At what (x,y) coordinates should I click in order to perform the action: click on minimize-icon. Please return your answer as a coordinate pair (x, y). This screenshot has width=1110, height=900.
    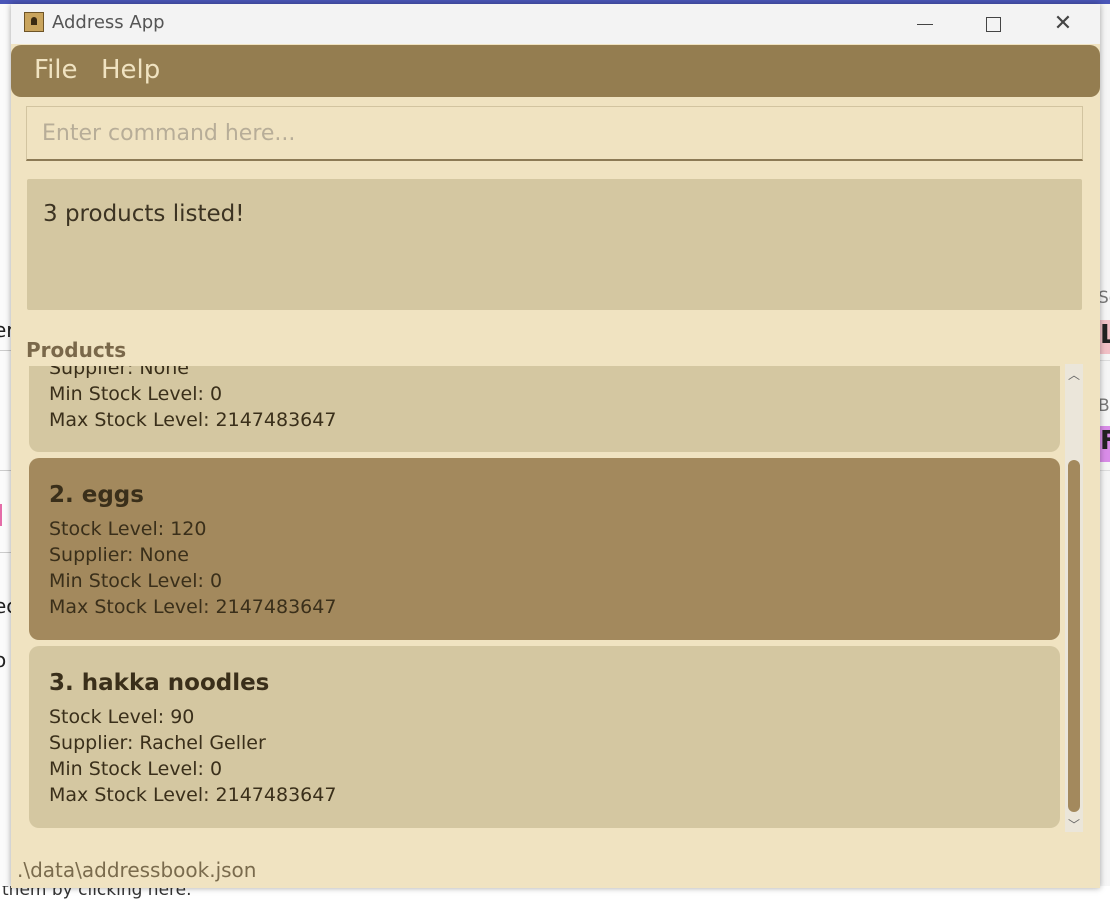
    Looking at the image, I should click on (925, 24).